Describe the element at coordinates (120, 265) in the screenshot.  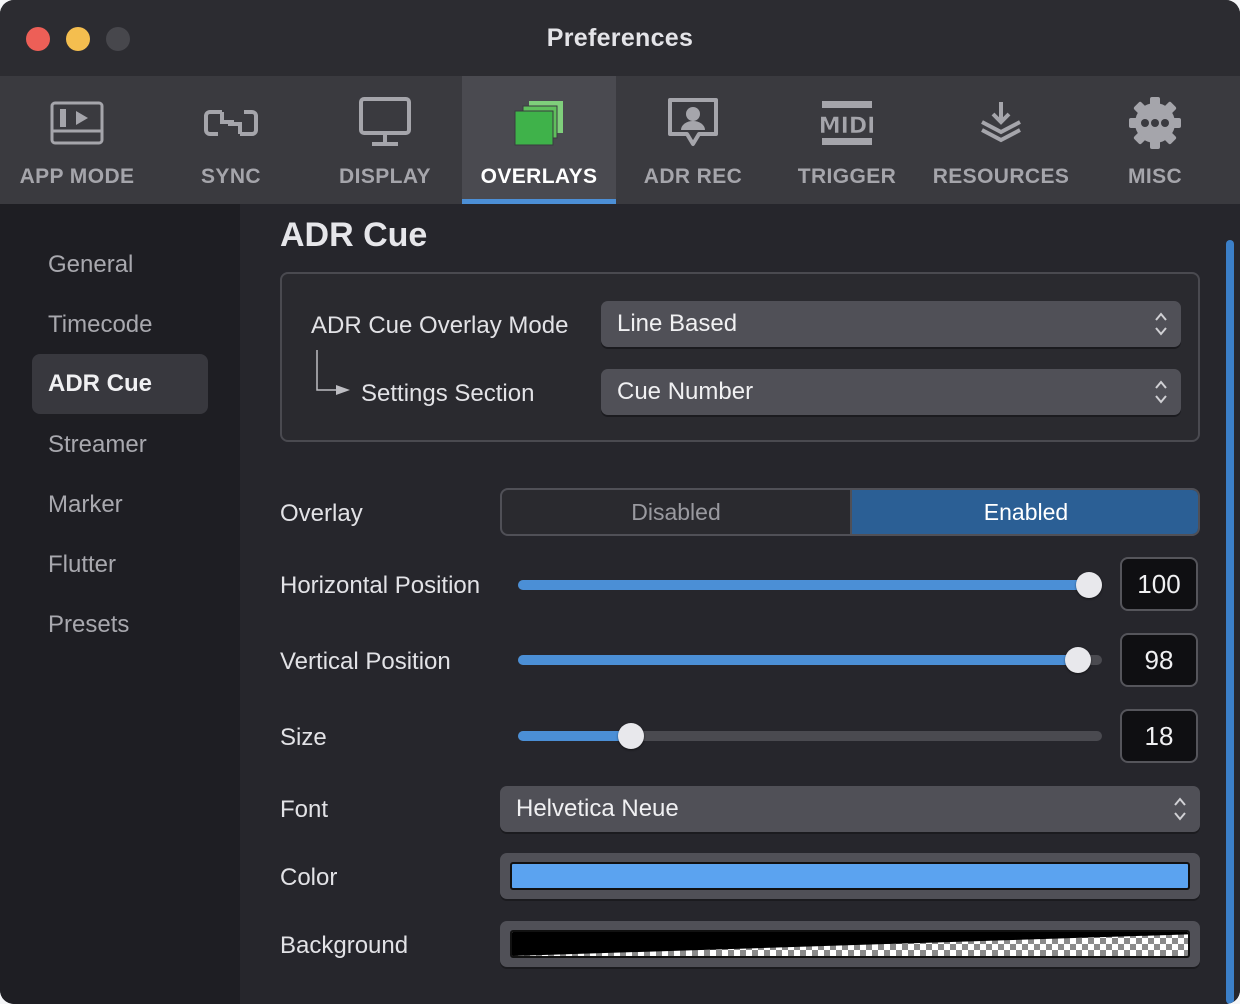
I see `sidebar-item-general: General` at that location.